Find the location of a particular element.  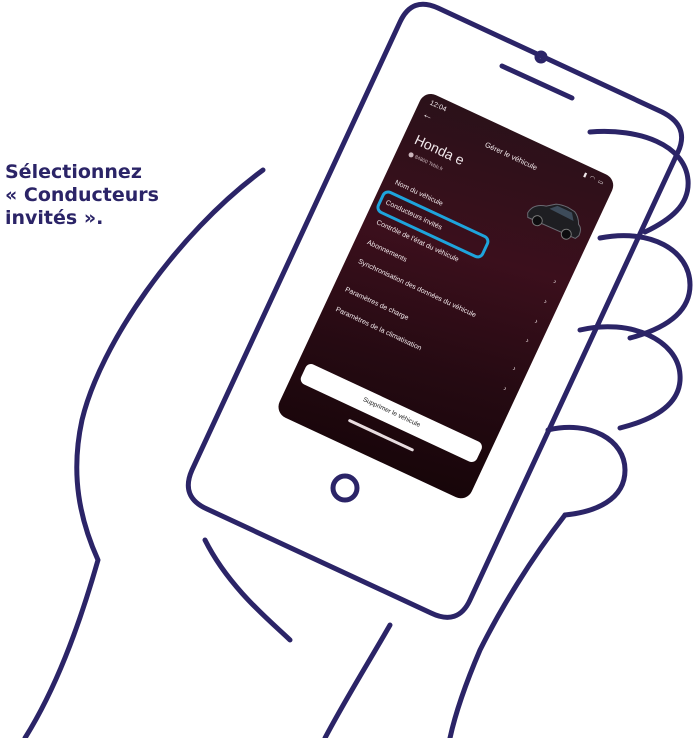

home-button-icon is located at coordinates (345, 488).